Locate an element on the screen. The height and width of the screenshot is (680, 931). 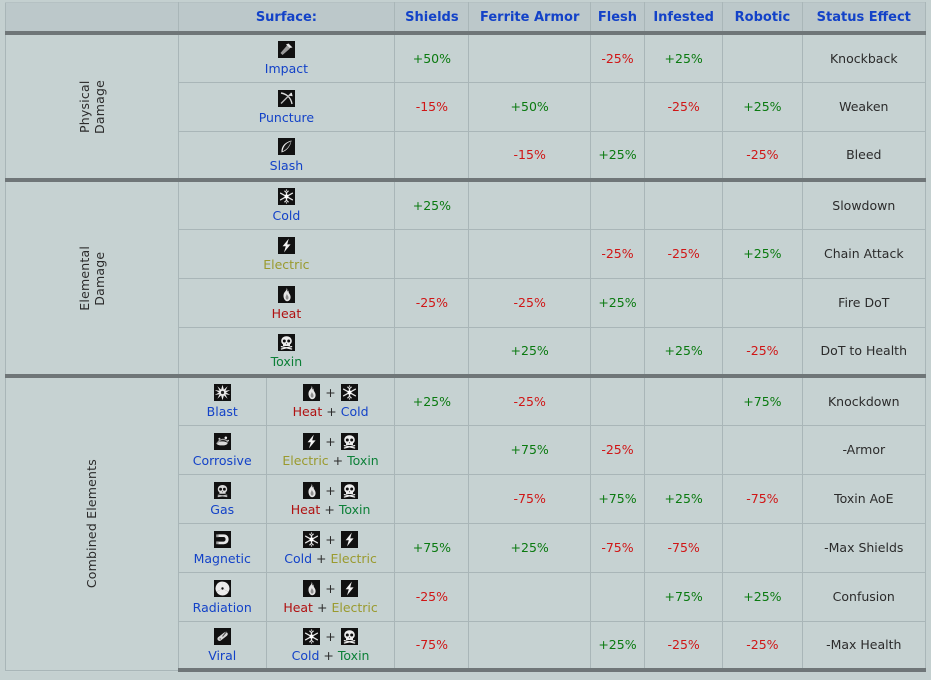
combination-component-name: Heat is located at coordinates (305, 509).